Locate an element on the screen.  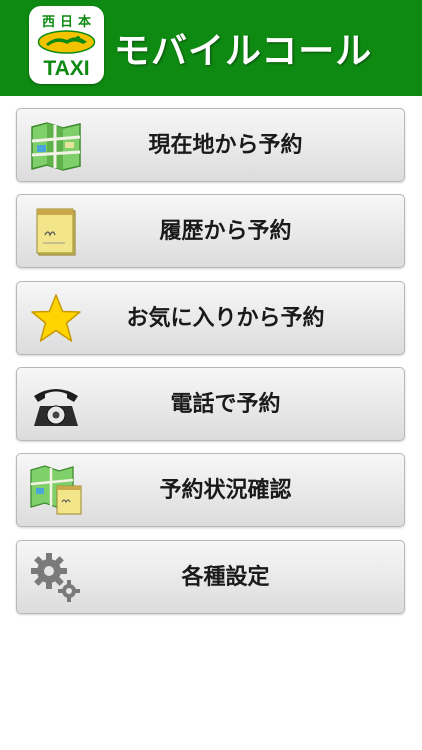
settings-button: 各種設定 is located at coordinates (210, 577).